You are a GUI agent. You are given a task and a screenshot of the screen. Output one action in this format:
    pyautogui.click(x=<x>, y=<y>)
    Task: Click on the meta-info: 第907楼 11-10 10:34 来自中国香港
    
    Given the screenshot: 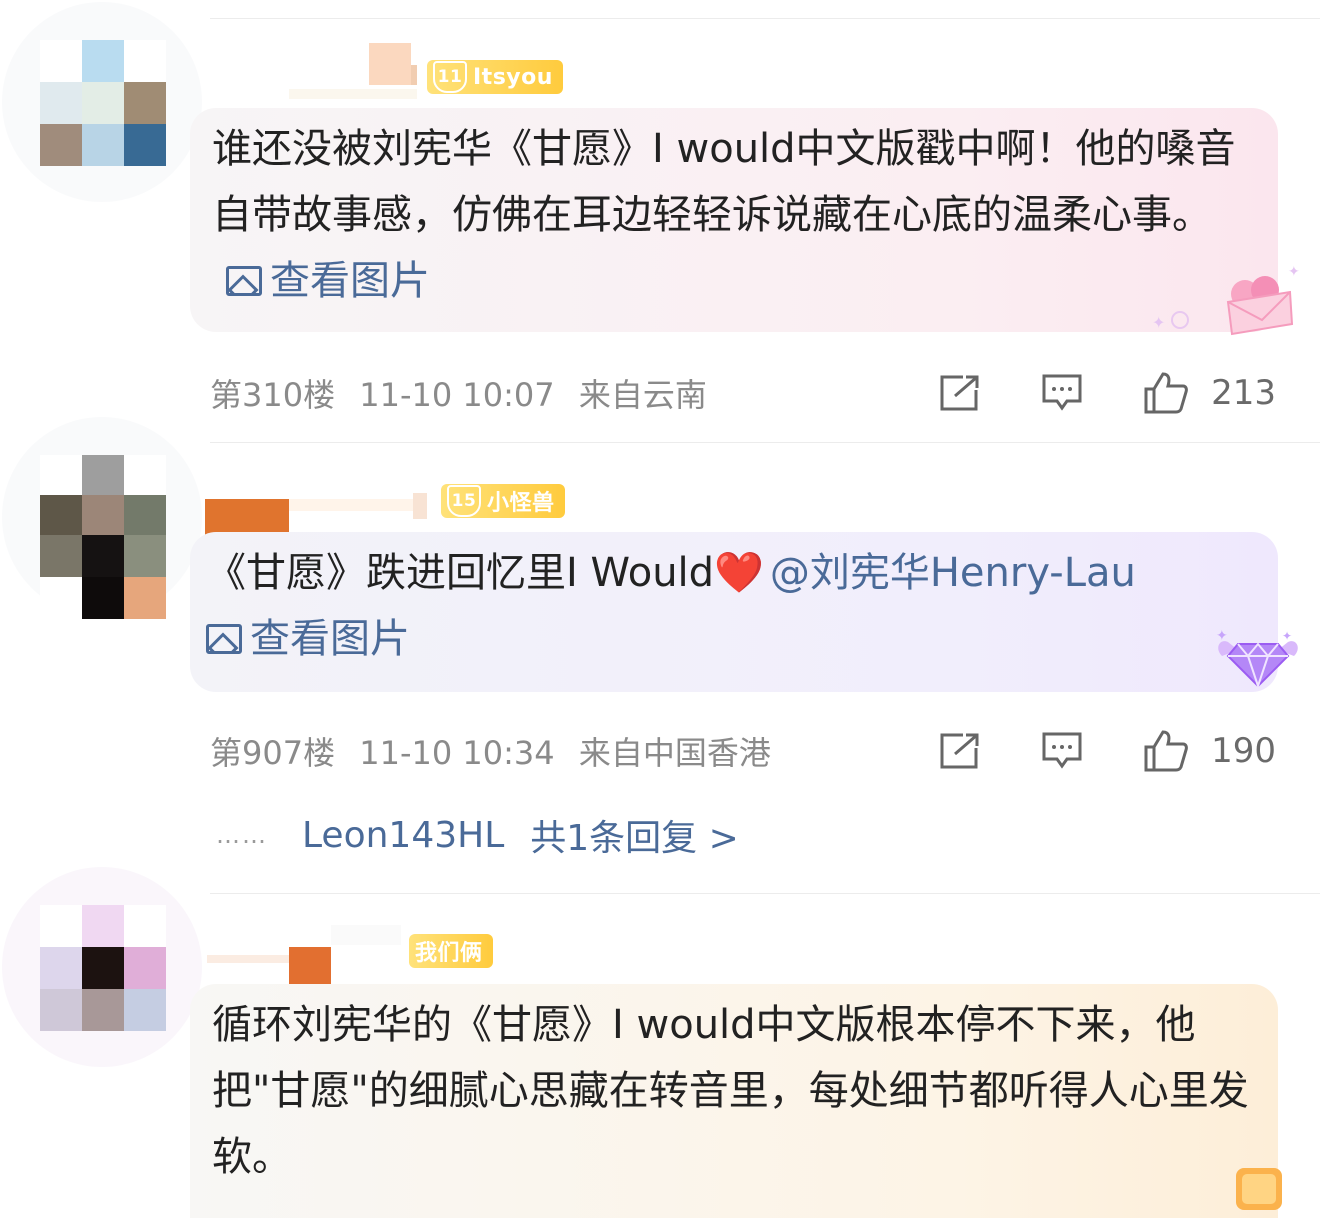 What is the action you would take?
    pyautogui.click(x=544, y=751)
    